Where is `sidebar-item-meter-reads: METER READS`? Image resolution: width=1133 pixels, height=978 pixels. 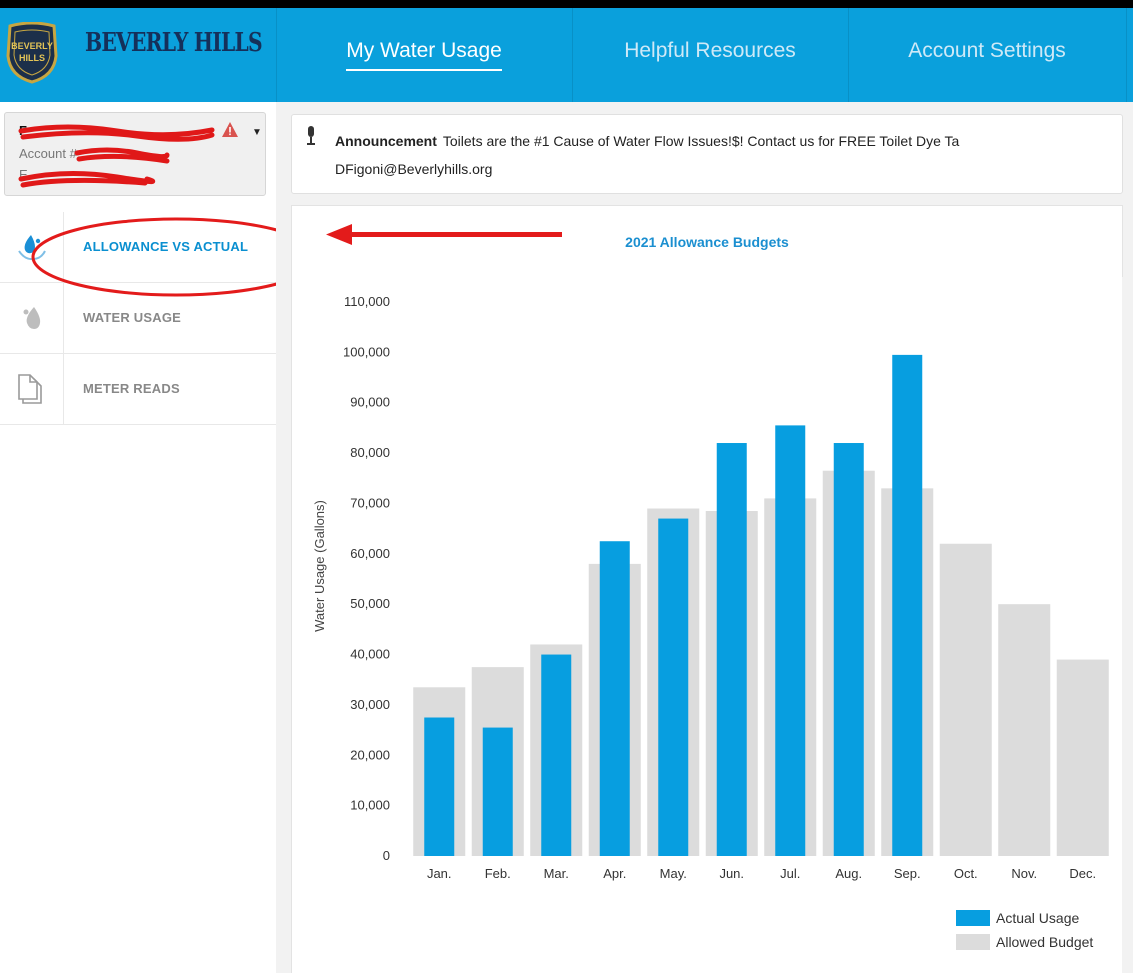
sidebar-item-meter-reads: METER READS is located at coordinates (138, 389).